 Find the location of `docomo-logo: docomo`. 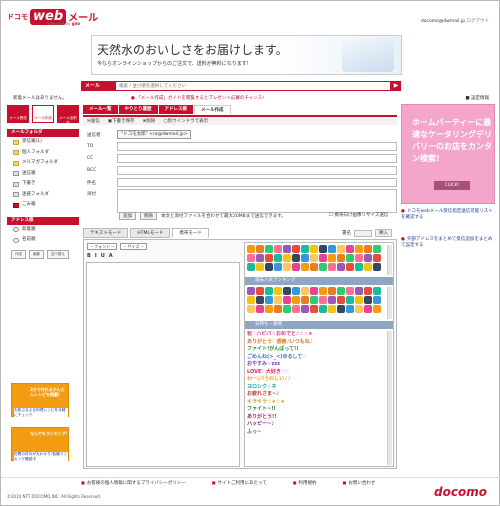

docomo-logo: docomo is located at coordinates (460, 492).